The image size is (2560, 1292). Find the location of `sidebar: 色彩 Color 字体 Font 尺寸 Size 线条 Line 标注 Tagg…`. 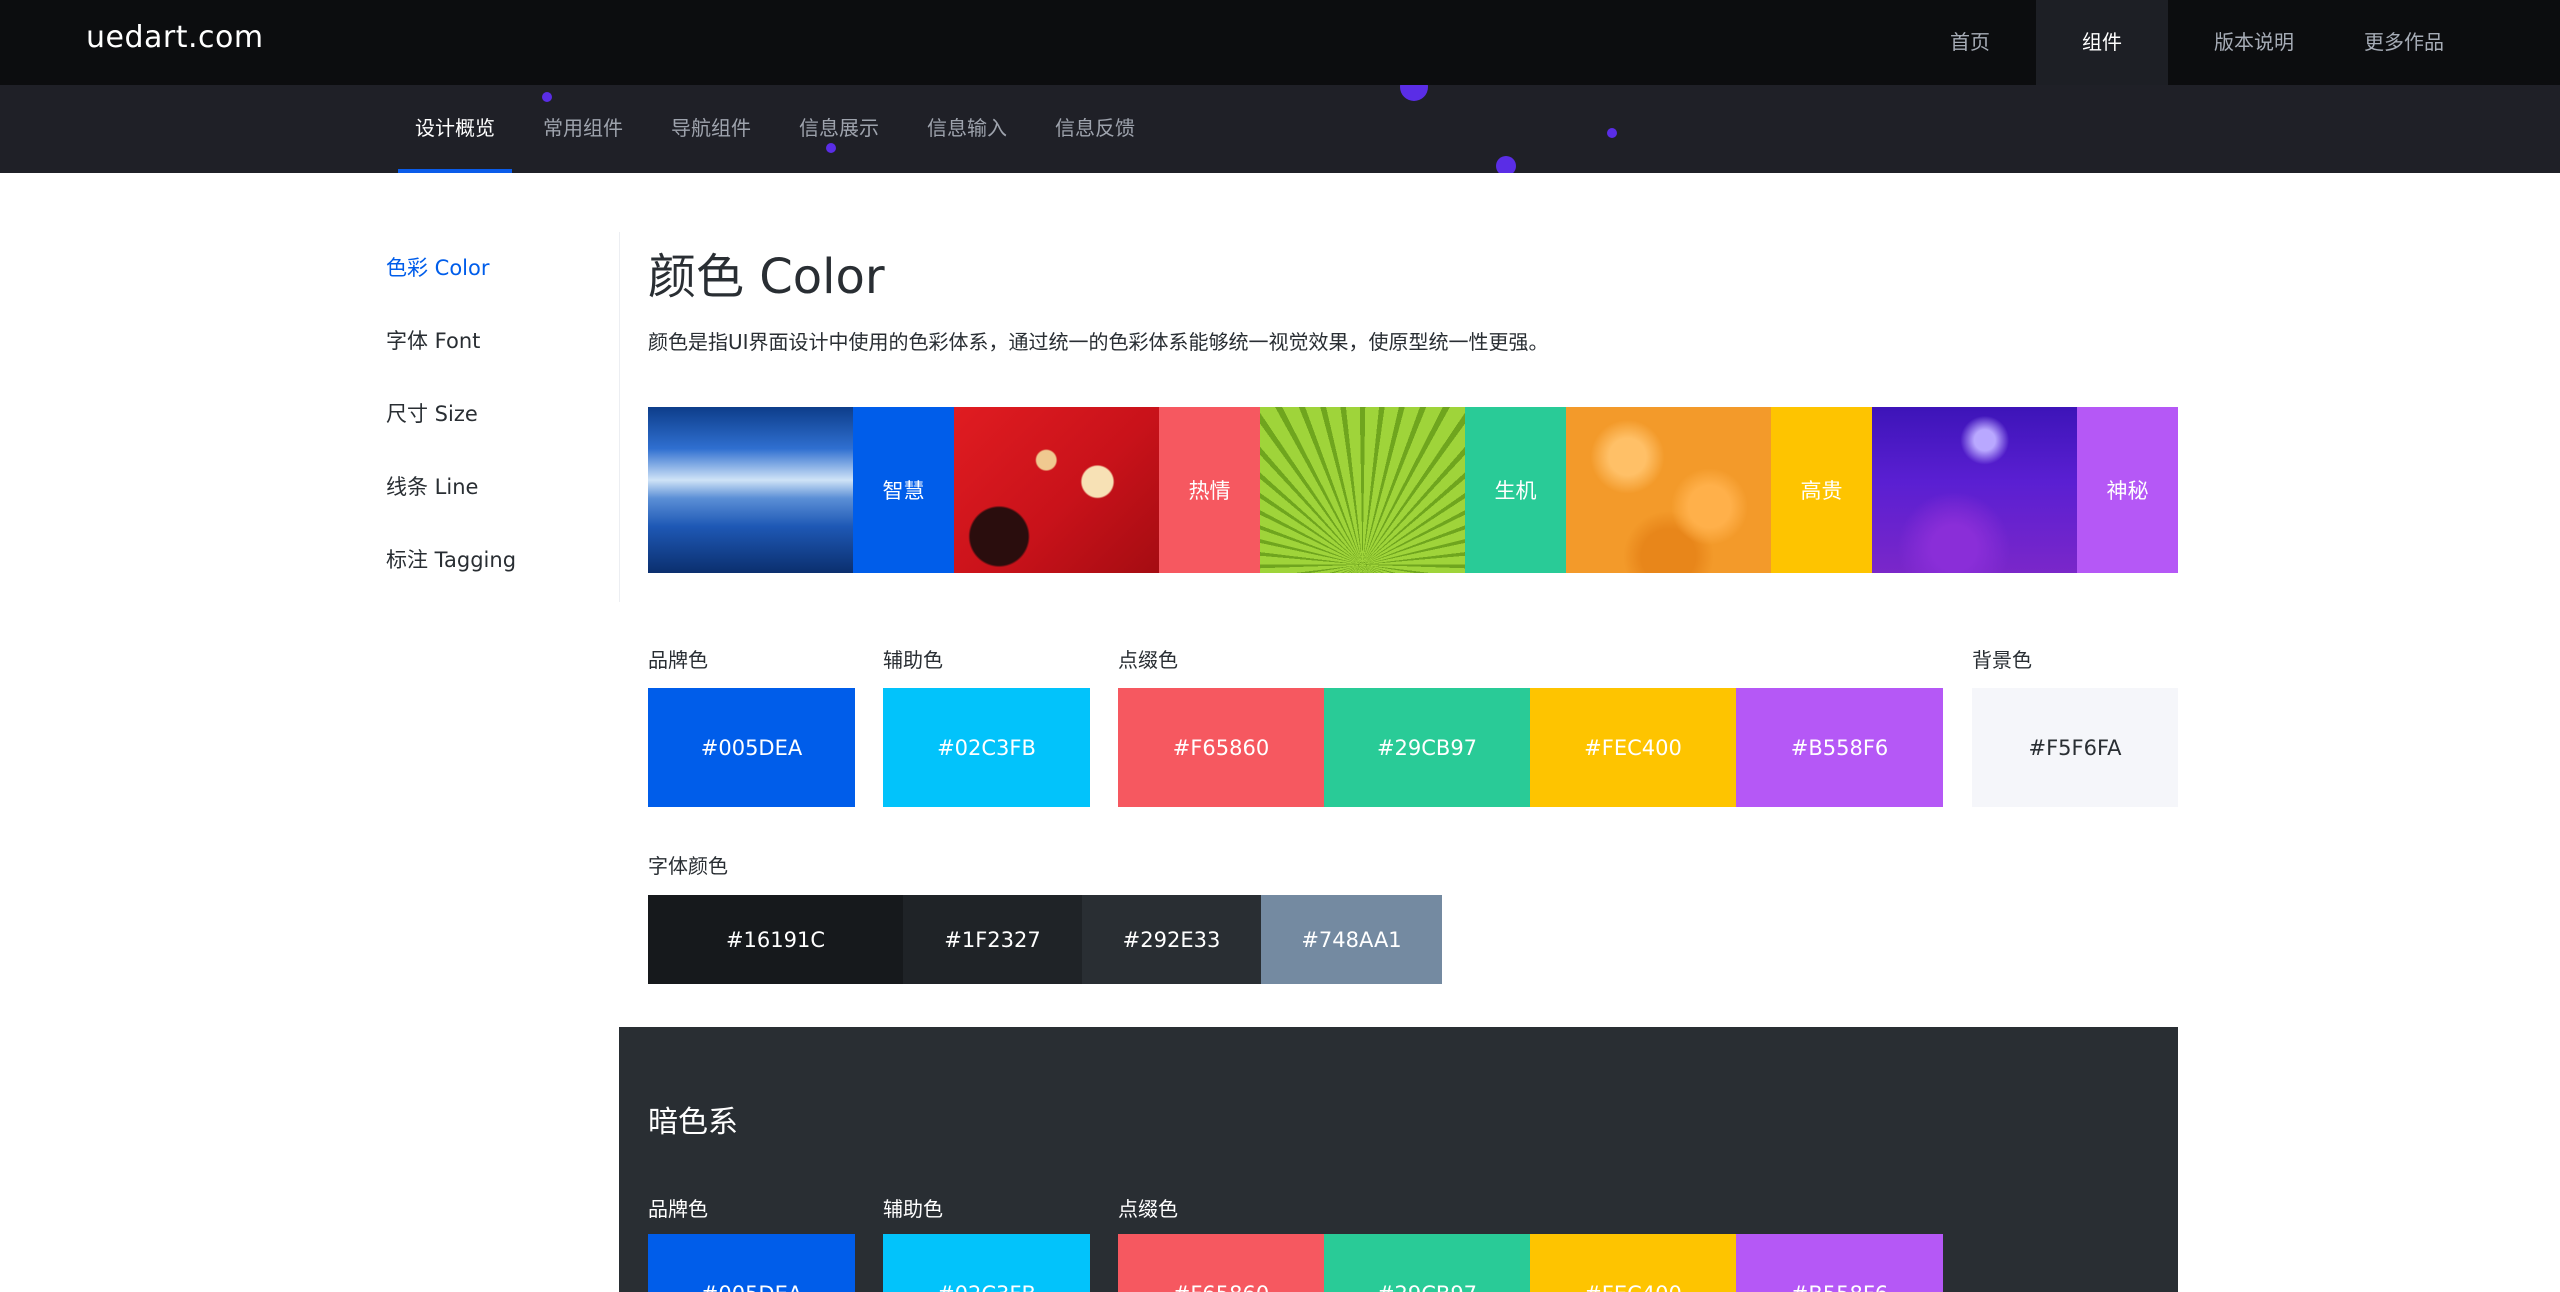

sidebar: 色彩 Color 字体 Font 尺寸 Size 线条 Line 标注 Tagg… is located at coordinates (503, 417).